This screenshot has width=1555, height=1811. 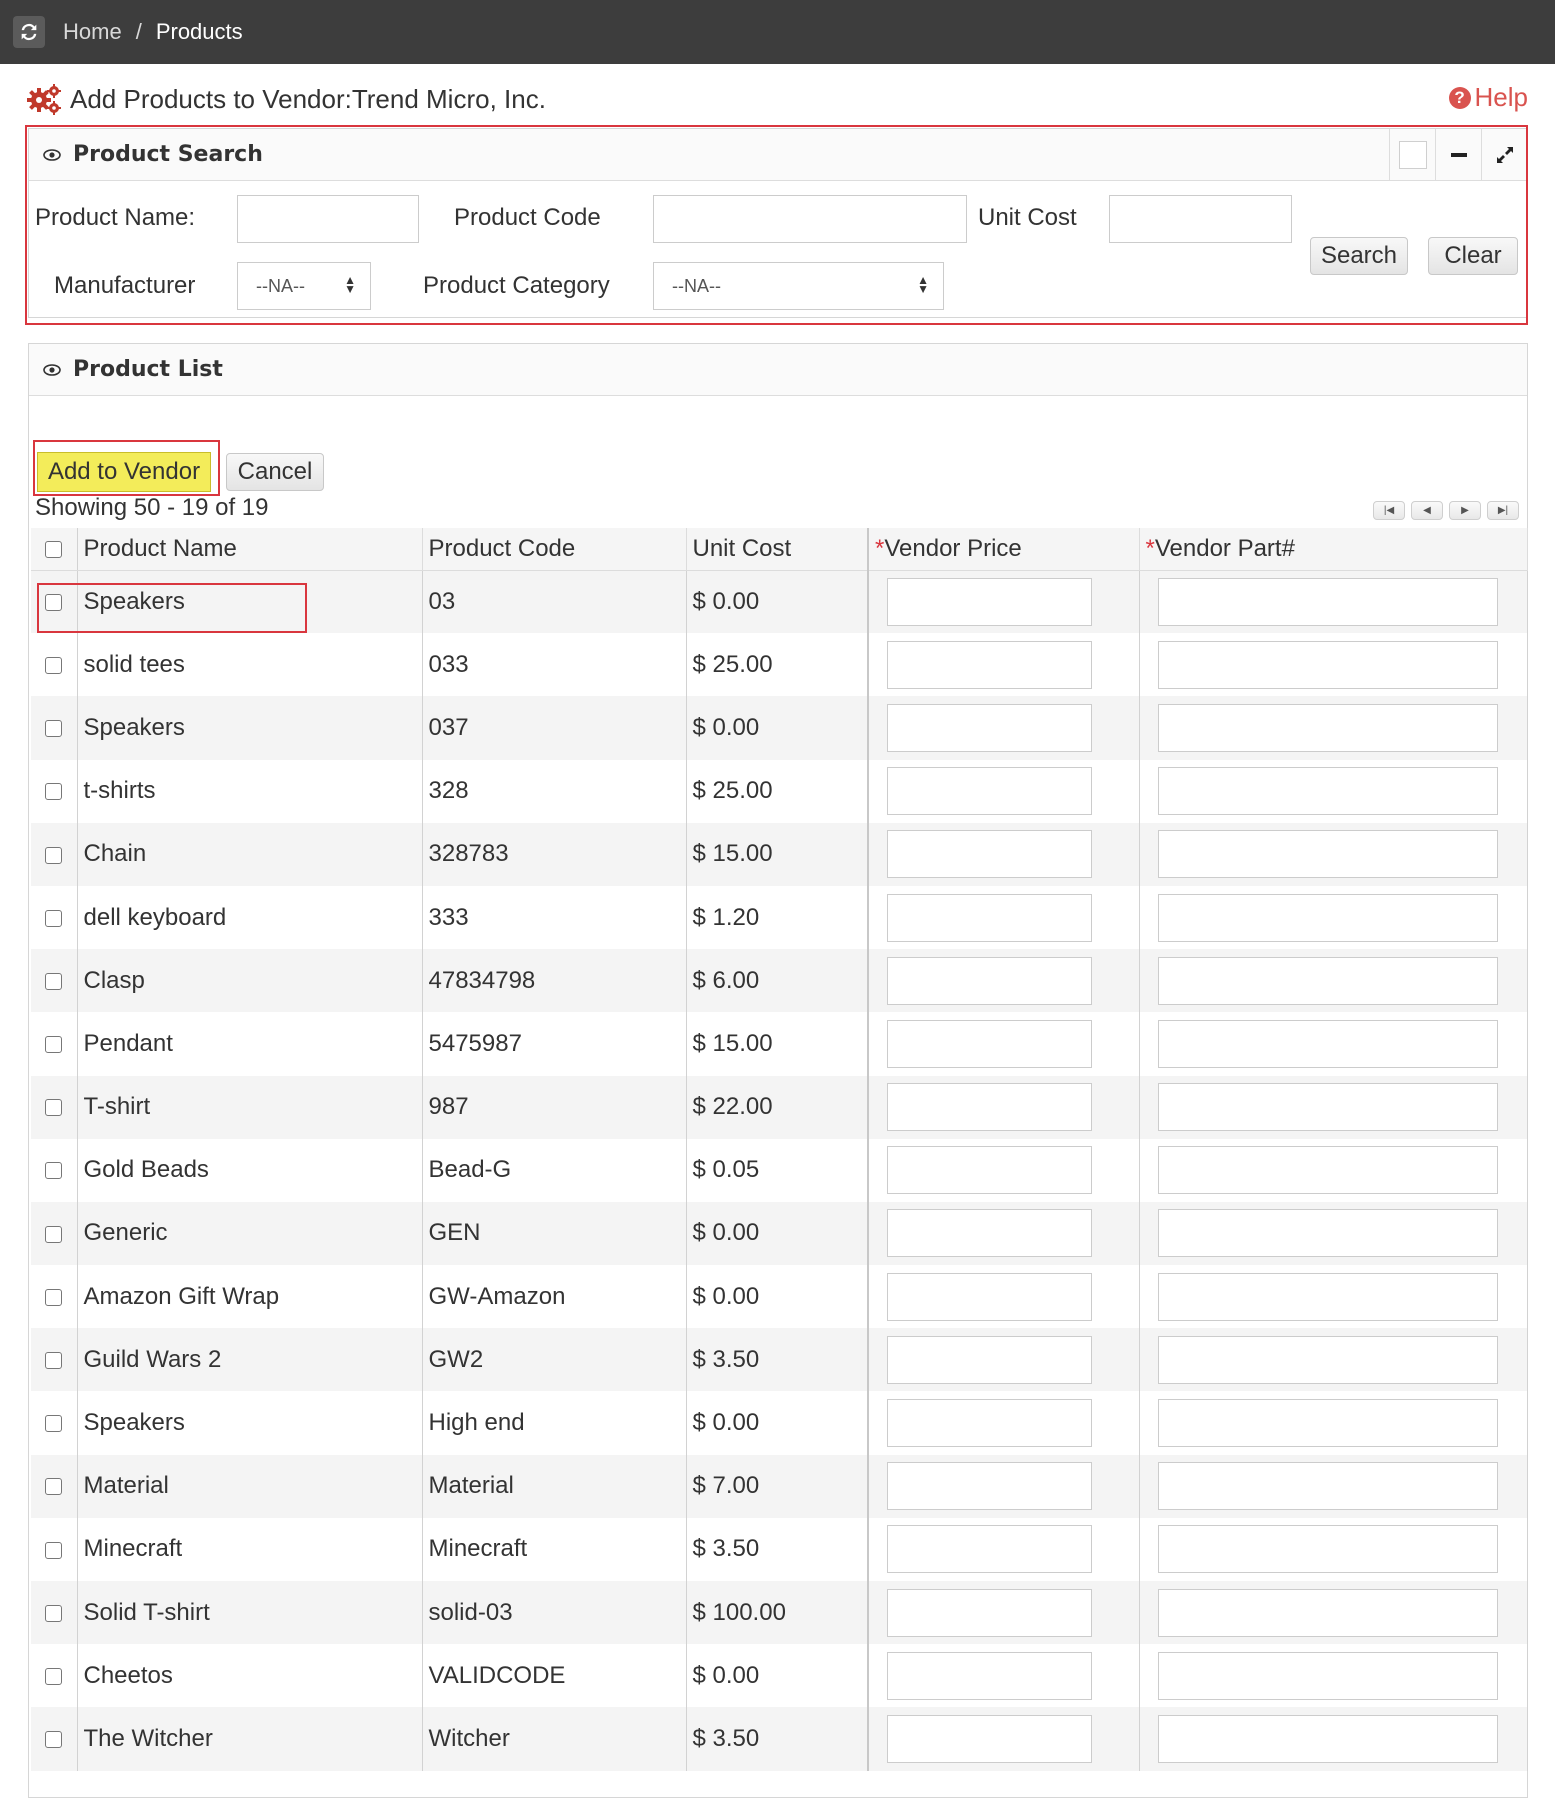 I want to click on search-button: Search, so click(x=1359, y=256).